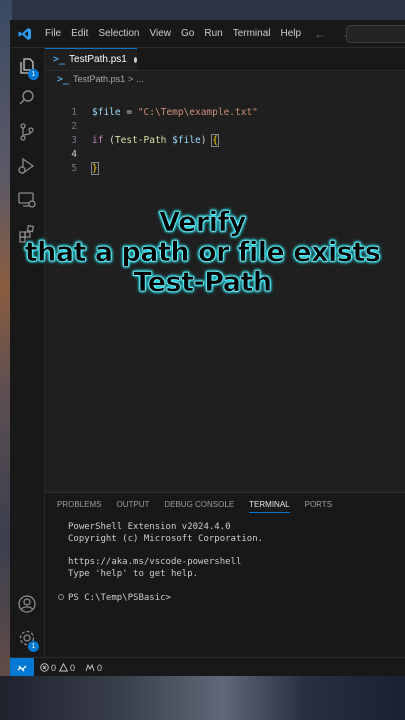  Describe the element at coordinates (98, 140) in the screenshot. I see `code-token: if` at that location.